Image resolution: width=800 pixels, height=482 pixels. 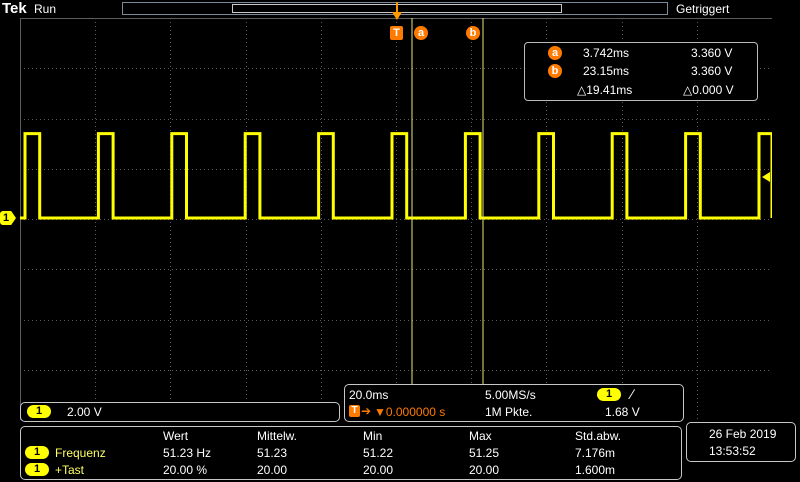 I want to click on meas-header-max: Max, so click(x=480, y=436).